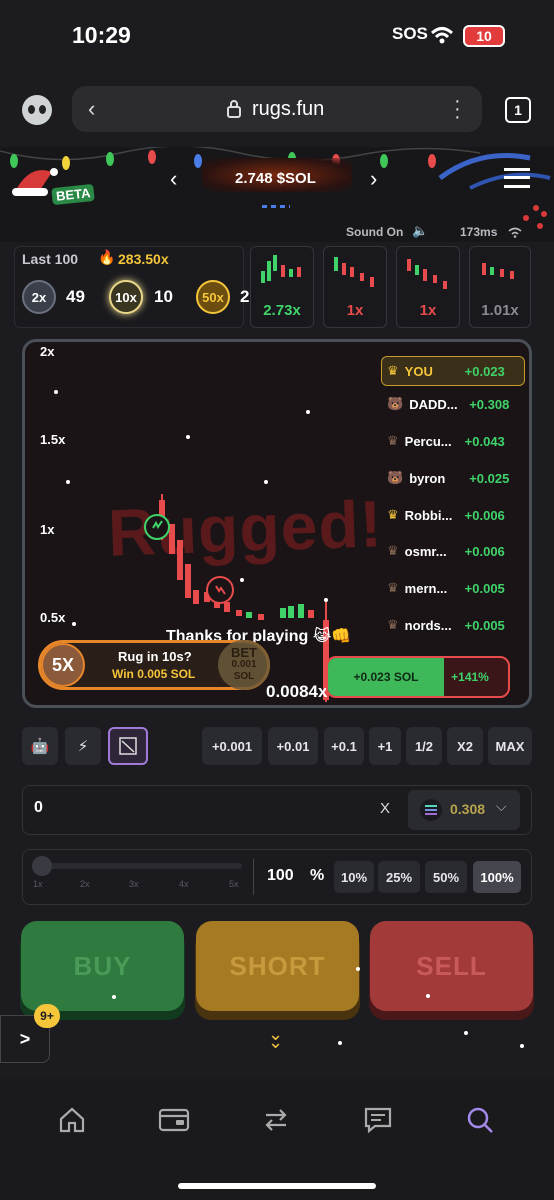  I want to click on slider-thumb, so click(42, 866).